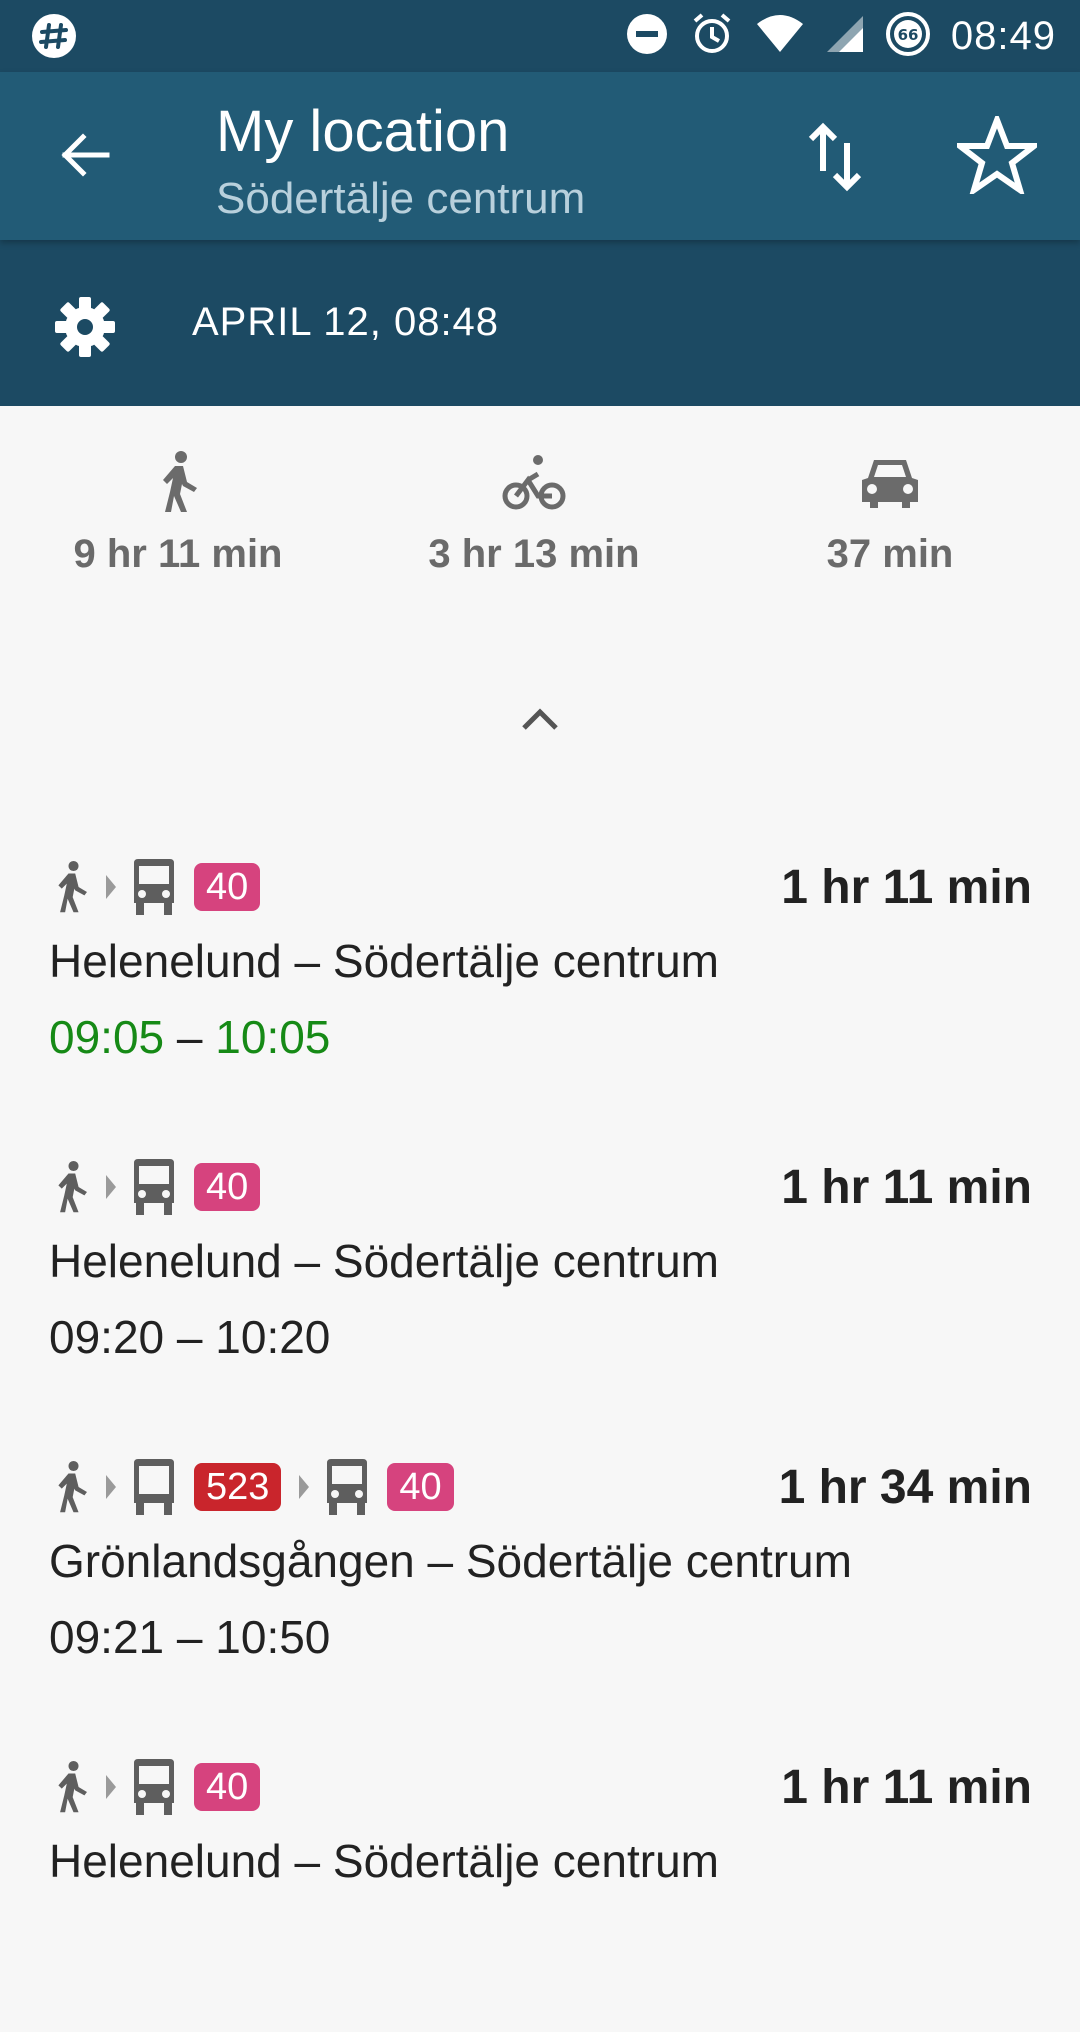 The image size is (1080, 2032). Describe the element at coordinates (534, 482) in the screenshot. I see `bike-icon` at that location.